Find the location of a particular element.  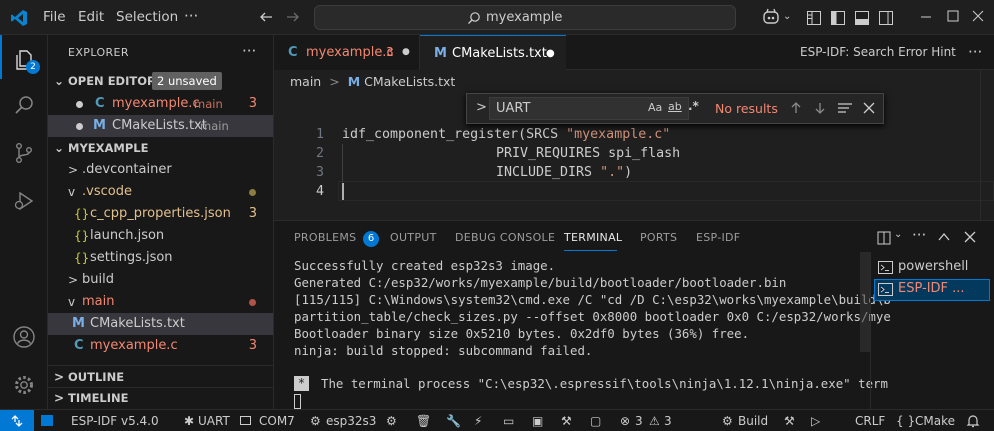

previous-match-icon is located at coordinates (796, 108).